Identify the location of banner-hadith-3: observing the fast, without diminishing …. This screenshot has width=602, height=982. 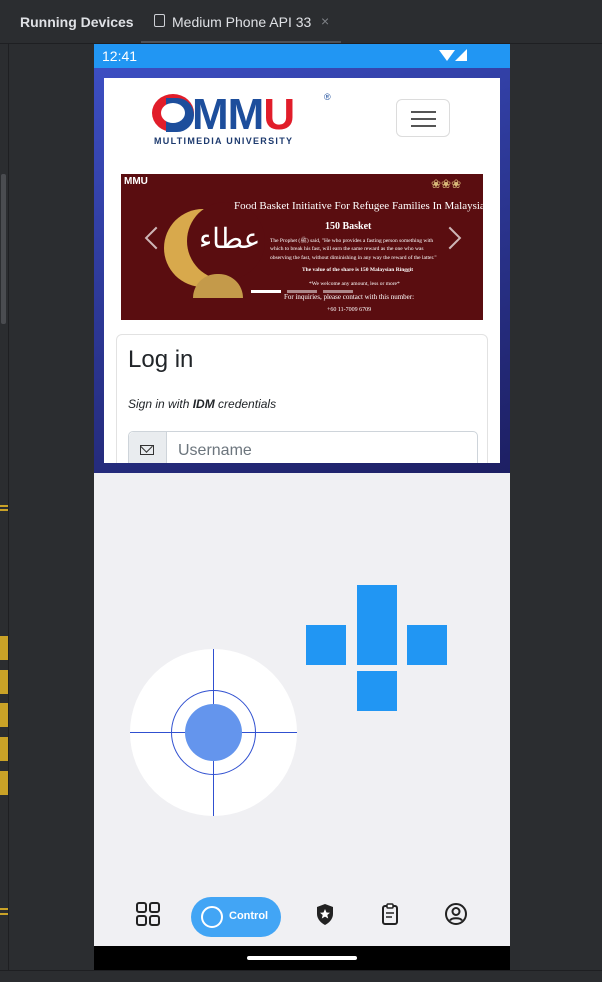
(353, 258).